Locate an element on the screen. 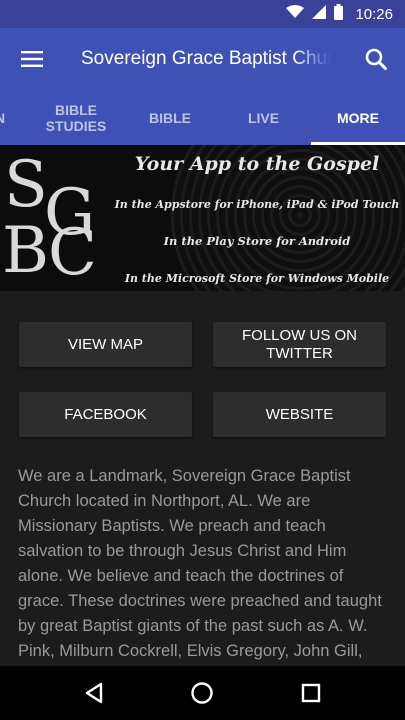  website-button: WEBSITE is located at coordinates (299, 414).